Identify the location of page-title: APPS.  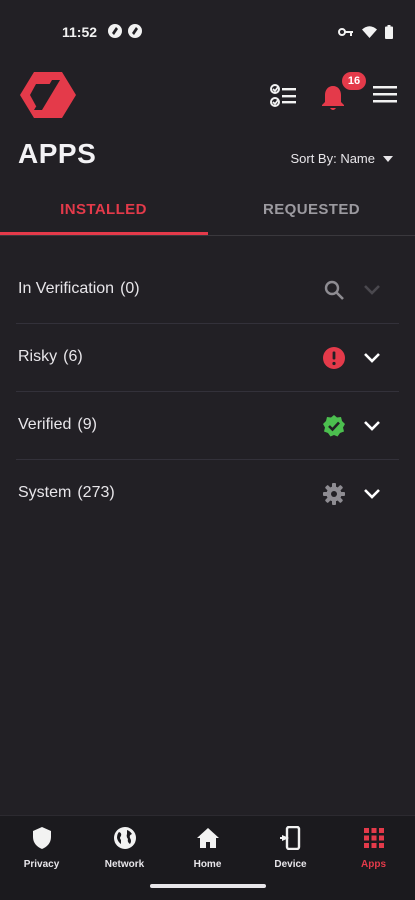
(57, 153).